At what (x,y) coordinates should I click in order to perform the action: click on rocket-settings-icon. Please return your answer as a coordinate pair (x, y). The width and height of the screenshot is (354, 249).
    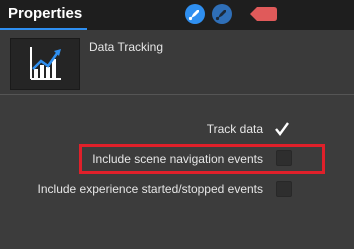
    Looking at the image, I should click on (195, 14).